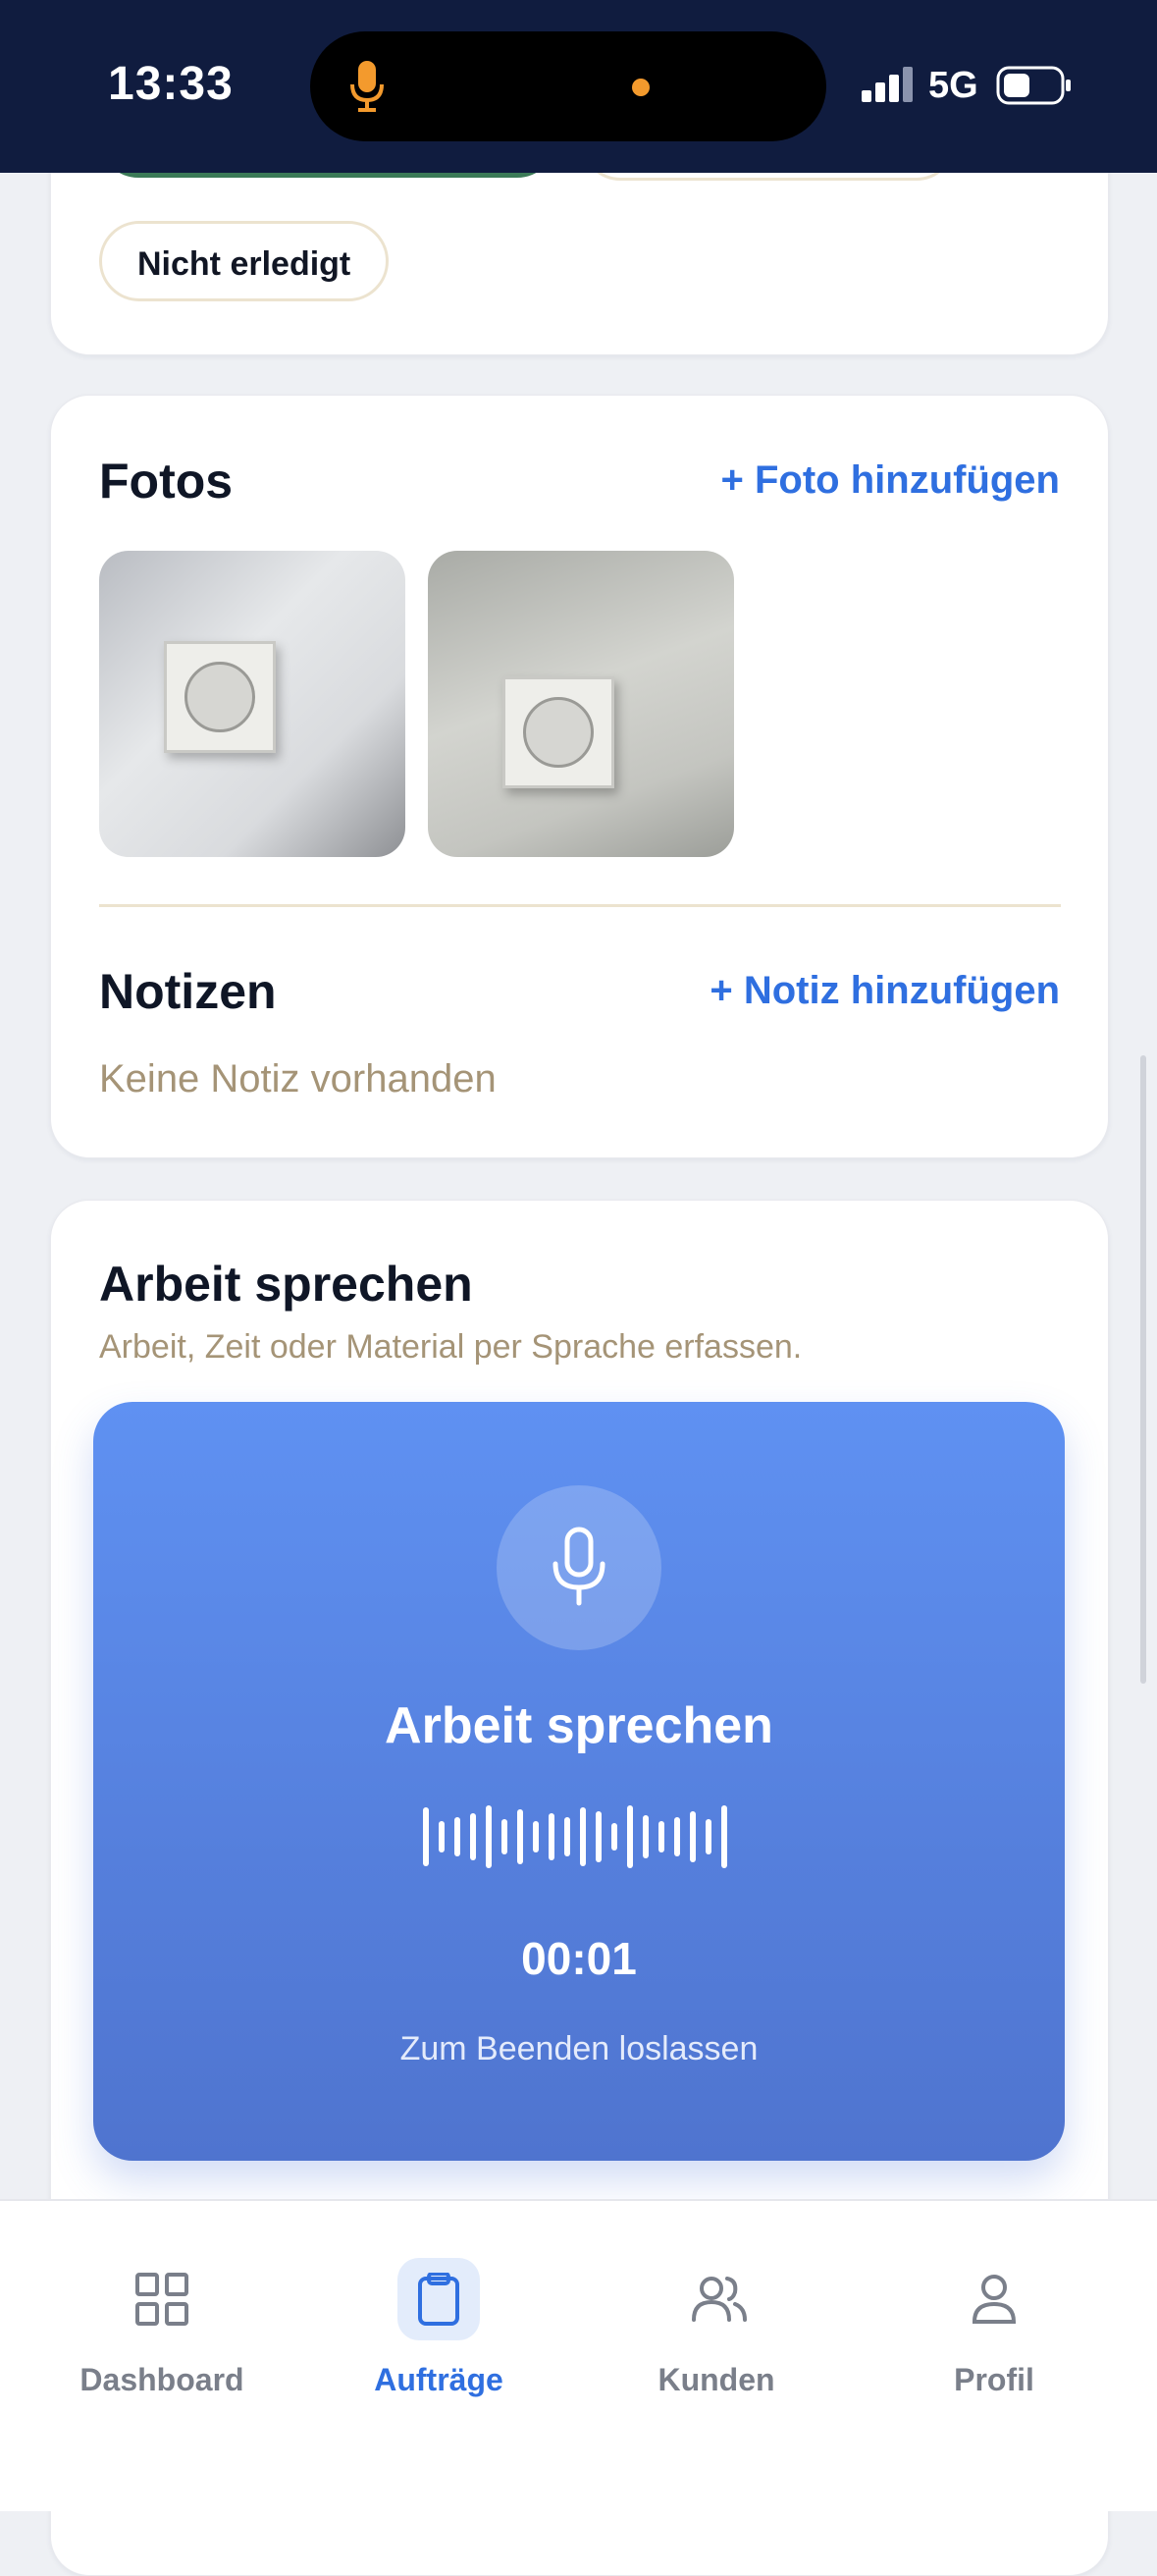 The height and width of the screenshot is (2576, 1157). I want to click on user-icon, so click(995, 2299).